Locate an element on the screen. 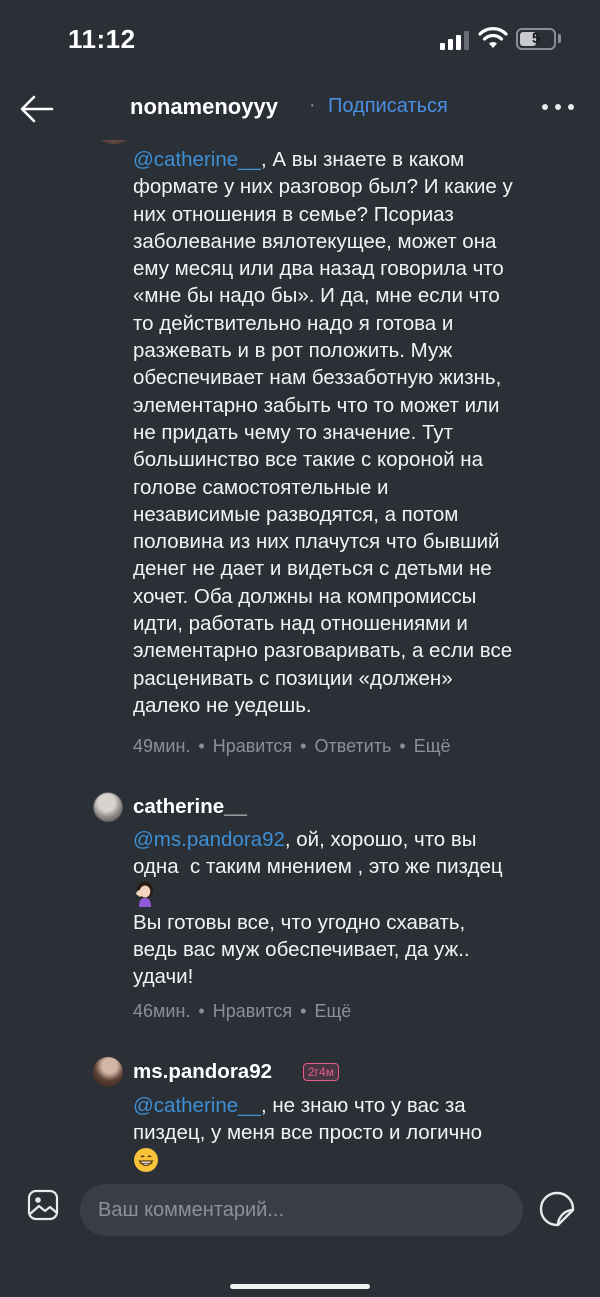  wifi-icon is located at coordinates (493, 37).